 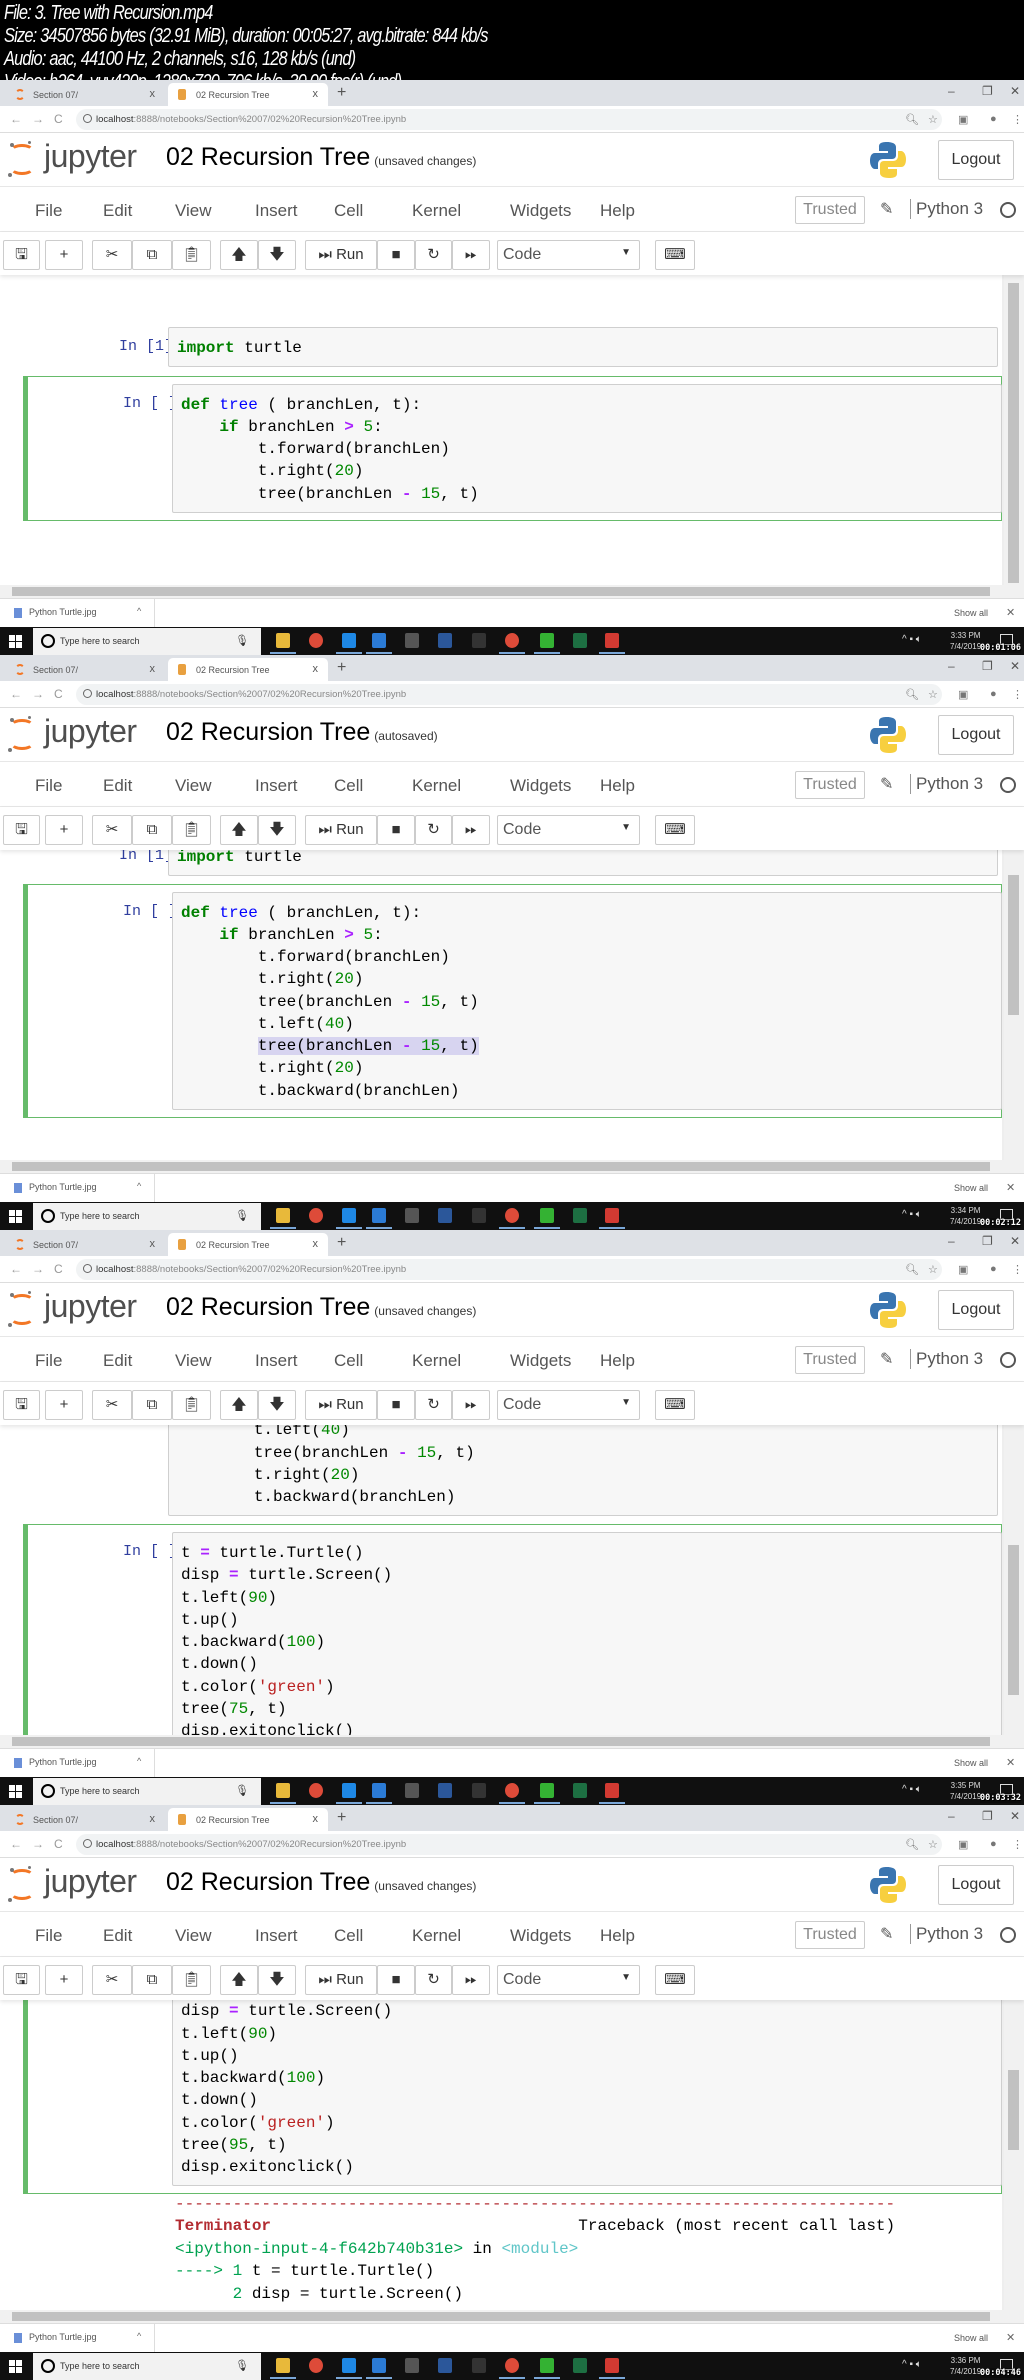 What do you see at coordinates (993, 1844) in the screenshot?
I see `profile-icon: ●` at bounding box center [993, 1844].